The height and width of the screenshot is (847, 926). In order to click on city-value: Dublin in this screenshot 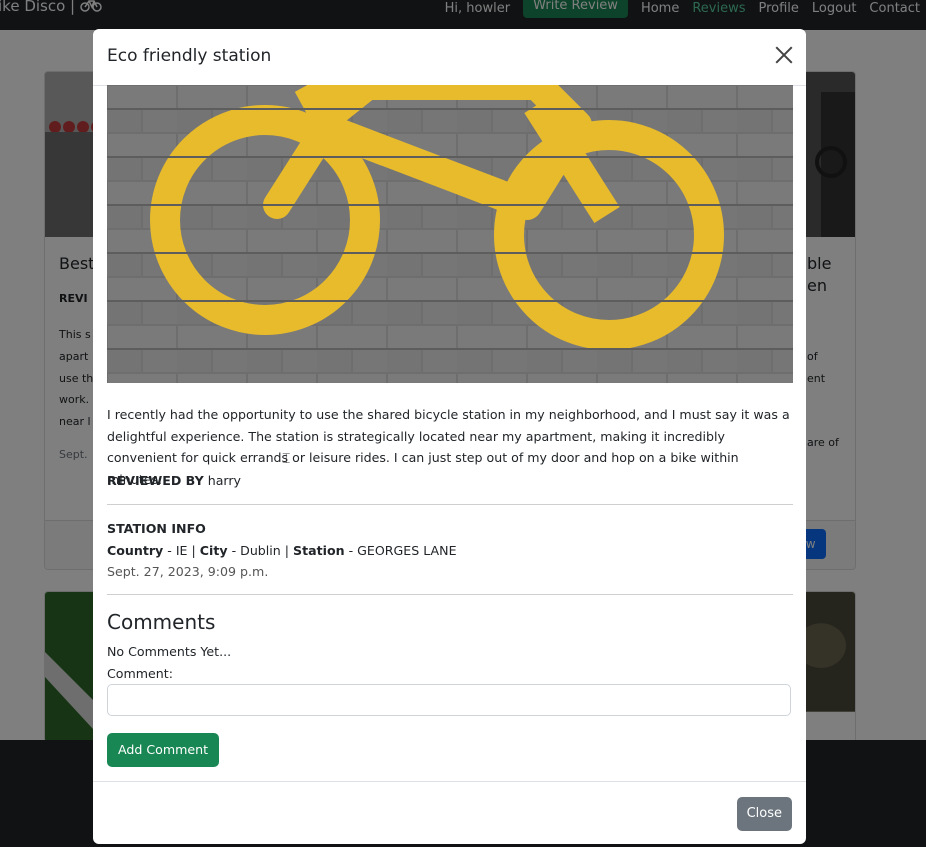, I will do `click(260, 550)`.